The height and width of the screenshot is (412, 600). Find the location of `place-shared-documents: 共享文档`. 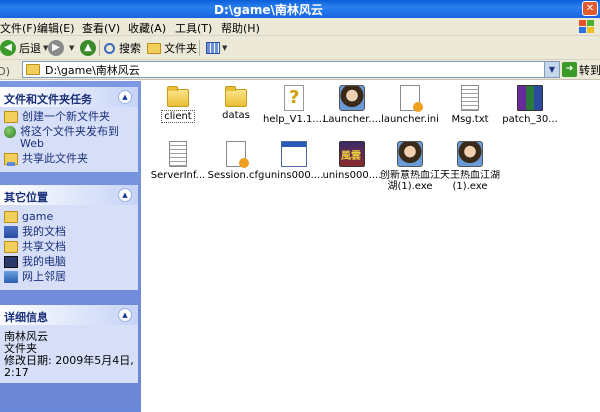

place-shared-documents: 共享文档 is located at coordinates (69, 247).